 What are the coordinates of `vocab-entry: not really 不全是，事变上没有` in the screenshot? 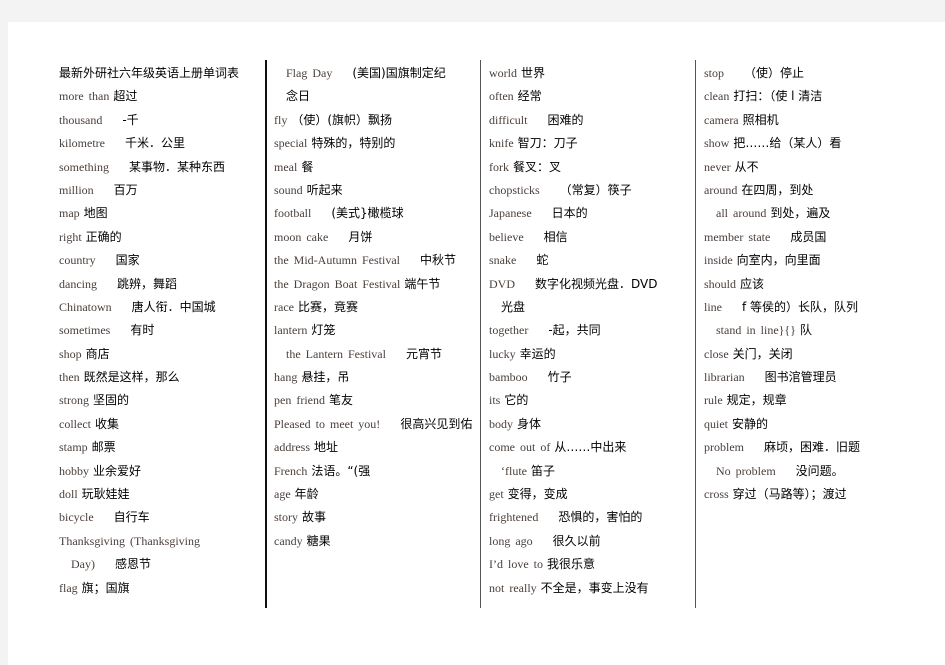 It's located at (589, 588).